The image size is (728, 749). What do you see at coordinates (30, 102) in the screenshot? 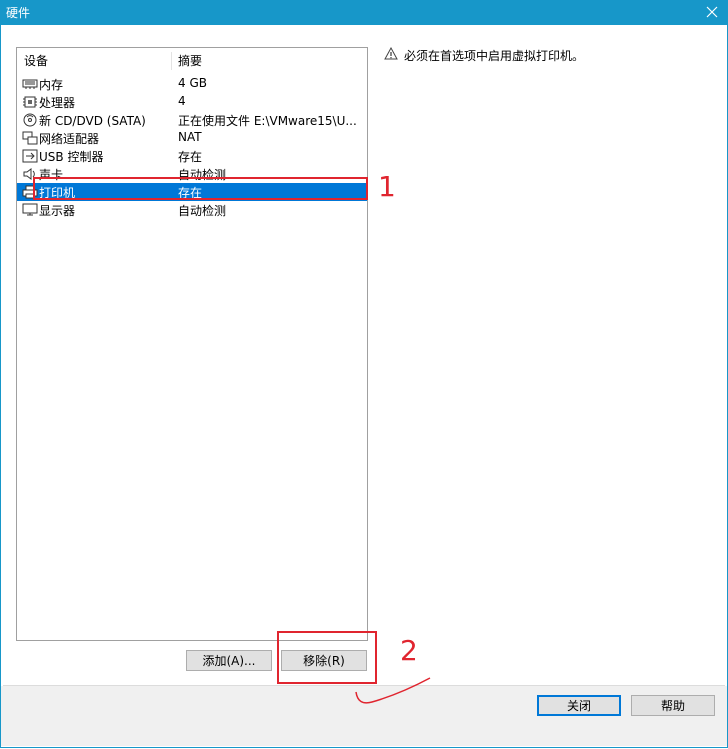
I see `processor-icon` at bounding box center [30, 102].